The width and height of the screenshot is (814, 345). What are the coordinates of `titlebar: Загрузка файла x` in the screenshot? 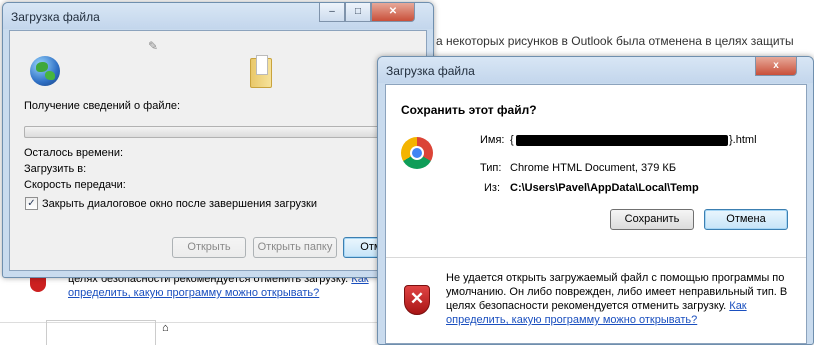 It's located at (595, 70).